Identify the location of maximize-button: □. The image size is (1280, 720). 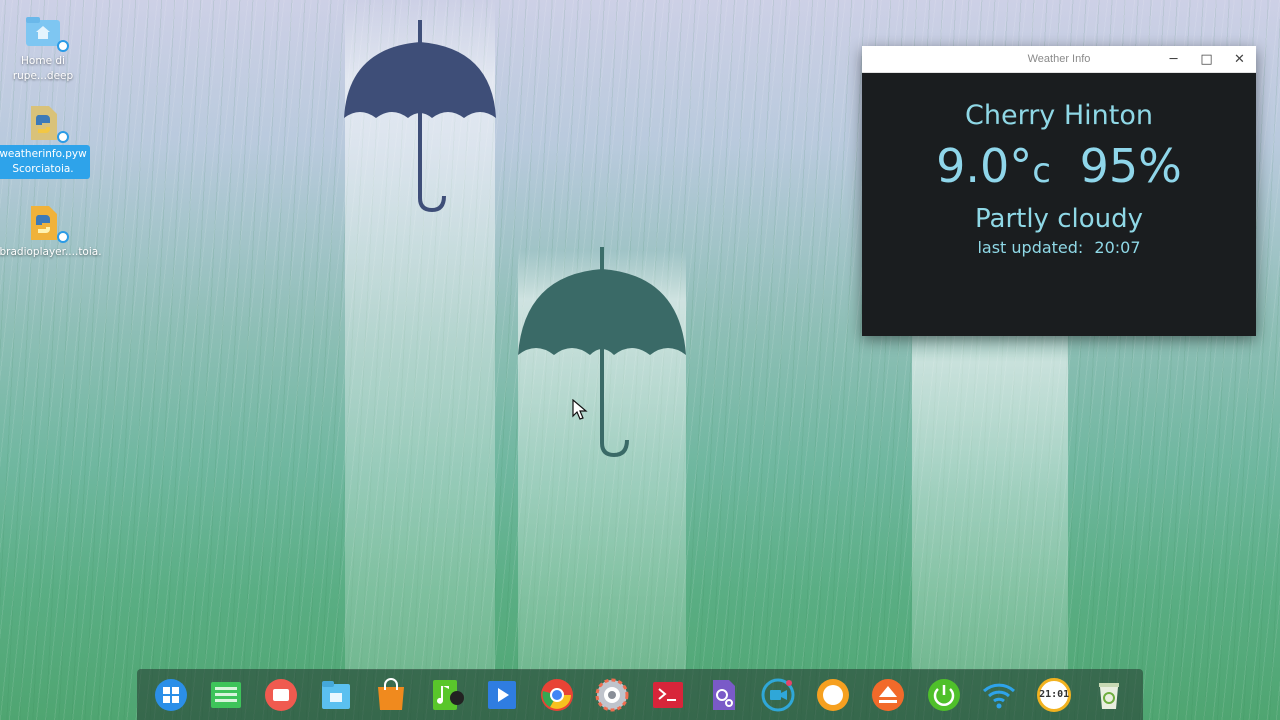
(1206, 59).